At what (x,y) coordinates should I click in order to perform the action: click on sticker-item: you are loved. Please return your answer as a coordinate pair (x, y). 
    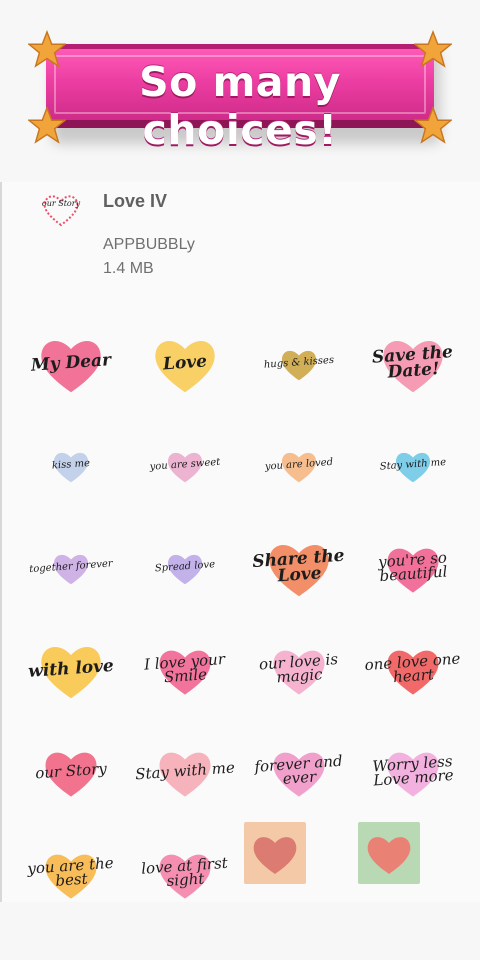
    Looking at the image, I should click on (299, 465).